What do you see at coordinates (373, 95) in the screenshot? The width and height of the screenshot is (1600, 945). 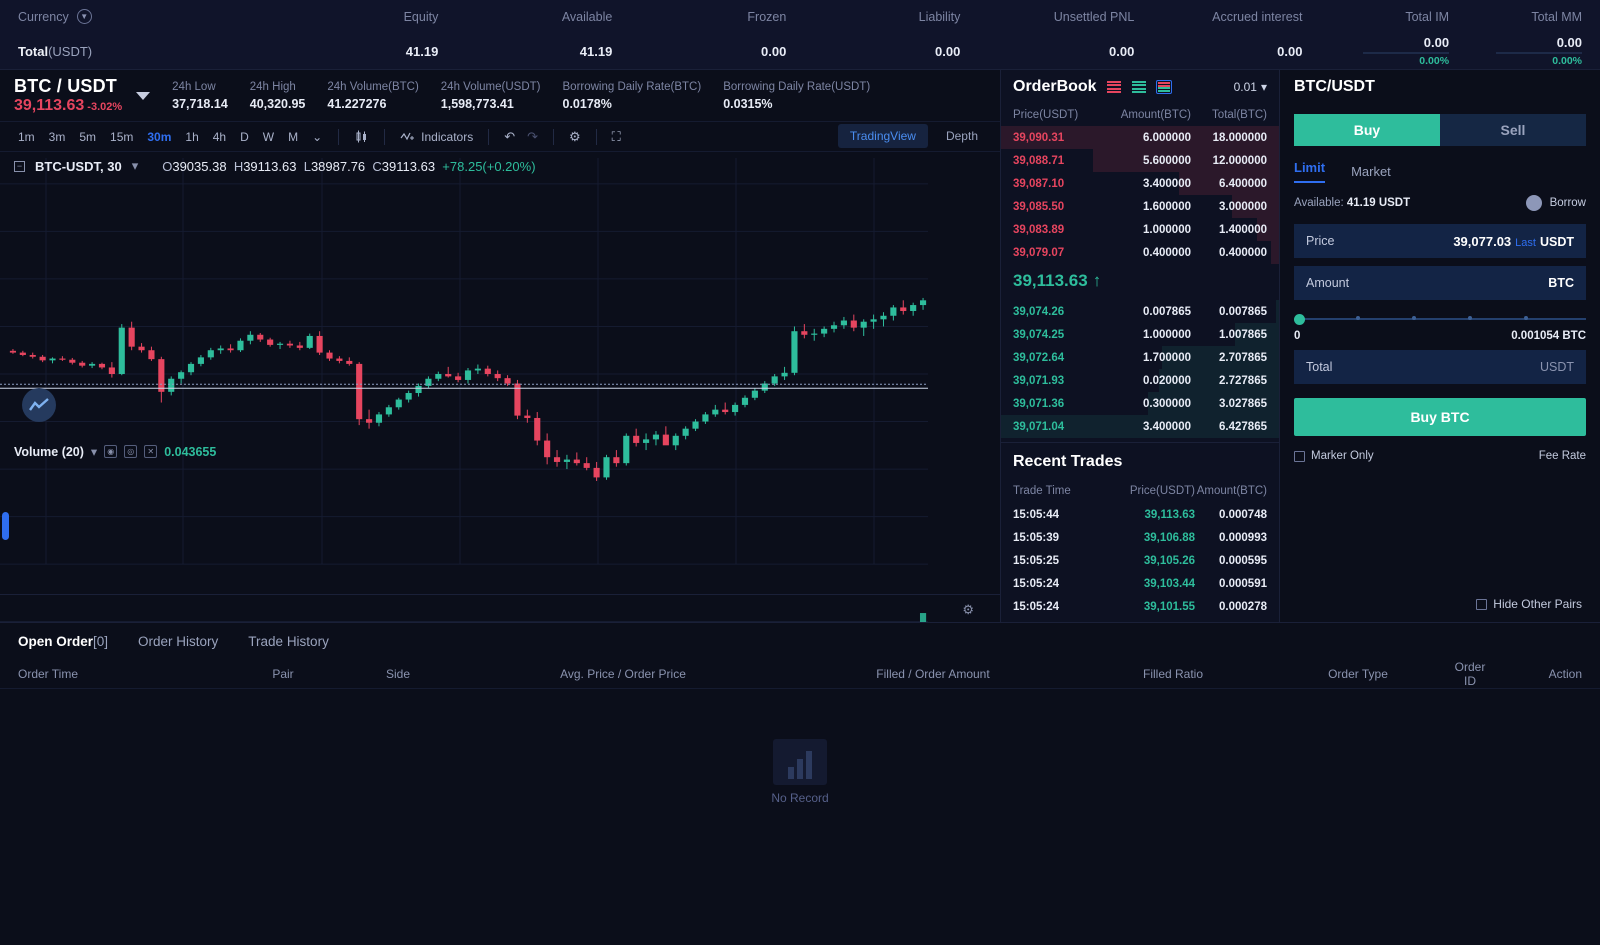 I see `stat-24h-volume-btc: 24h Volume(BTC) 41.227276` at bounding box center [373, 95].